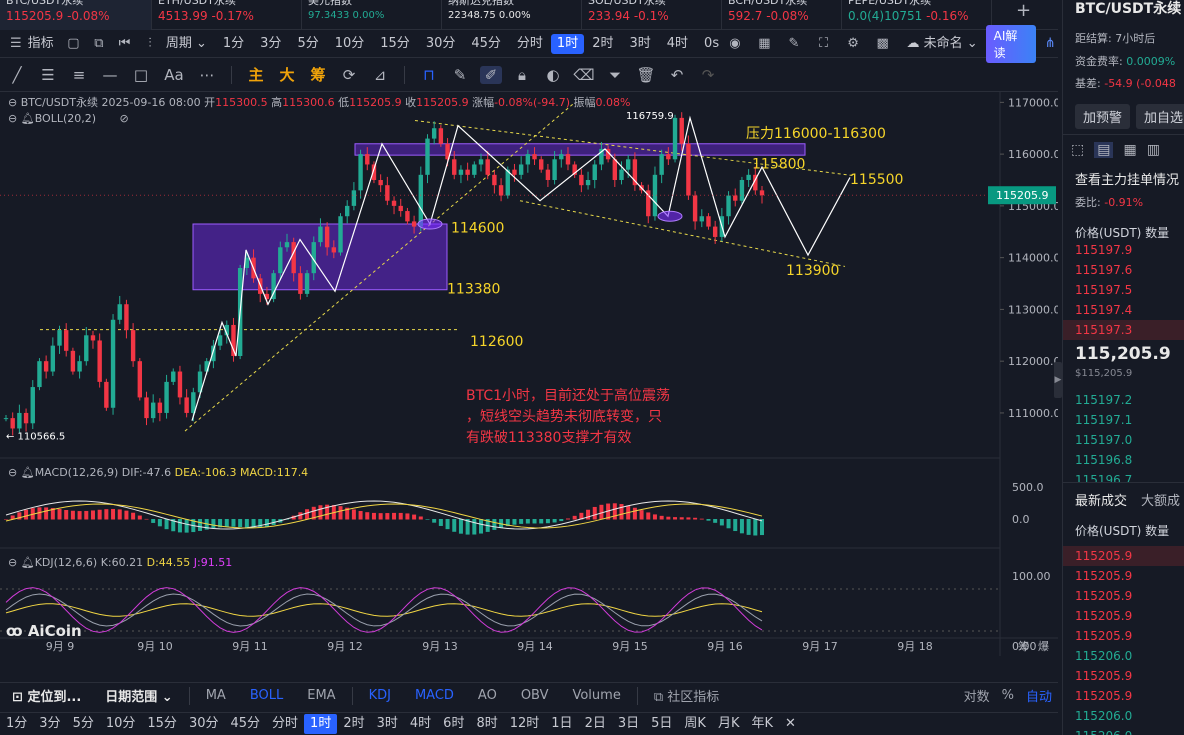 The width and height of the screenshot is (1184, 735). What do you see at coordinates (686, 695) in the screenshot?
I see `community-indicators-button: ⧉ 社区指标` at bounding box center [686, 695].